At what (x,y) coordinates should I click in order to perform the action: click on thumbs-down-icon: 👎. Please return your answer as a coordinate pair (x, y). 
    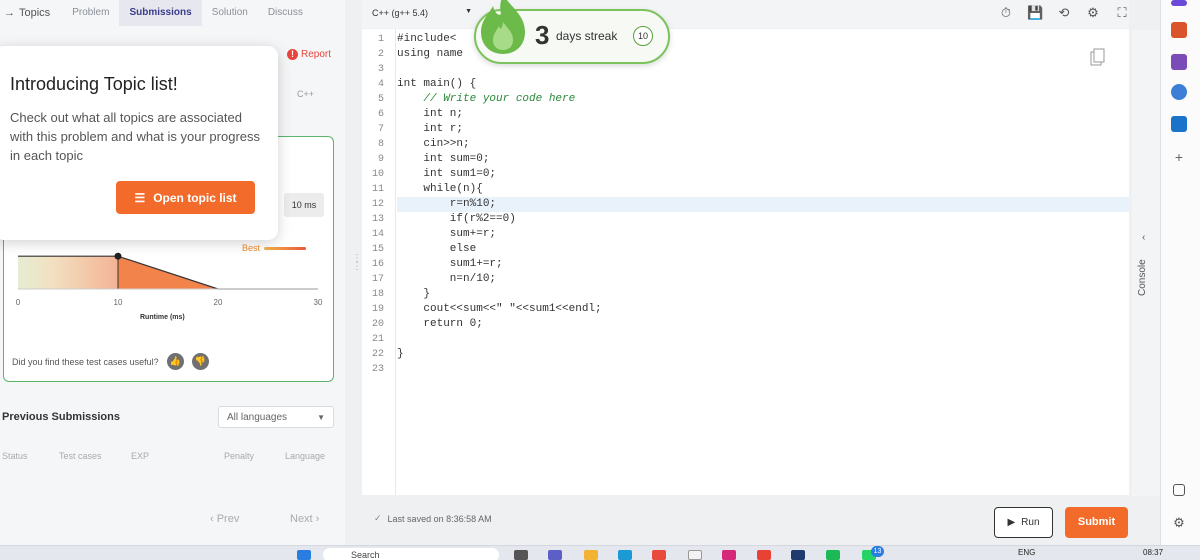
    Looking at the image, I should click on (200, 361).